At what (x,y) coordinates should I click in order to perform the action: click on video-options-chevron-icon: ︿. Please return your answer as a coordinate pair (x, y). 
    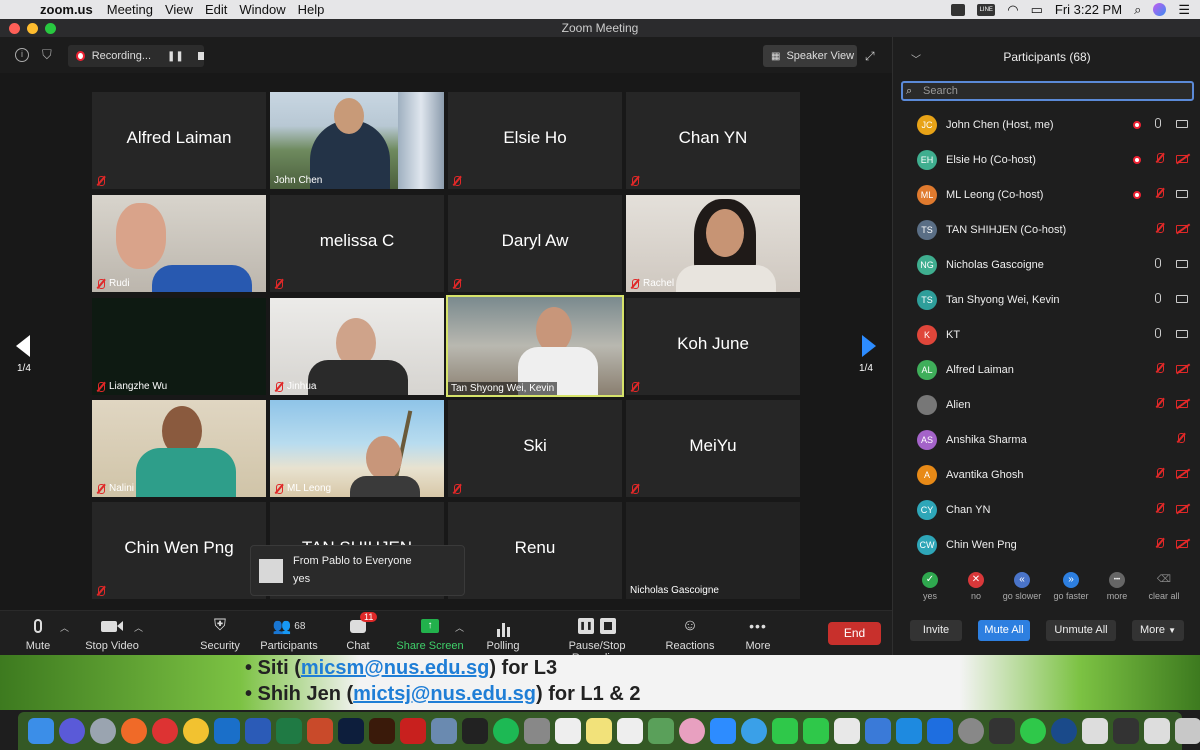
    Looking at the image, I should click on (138, 627).